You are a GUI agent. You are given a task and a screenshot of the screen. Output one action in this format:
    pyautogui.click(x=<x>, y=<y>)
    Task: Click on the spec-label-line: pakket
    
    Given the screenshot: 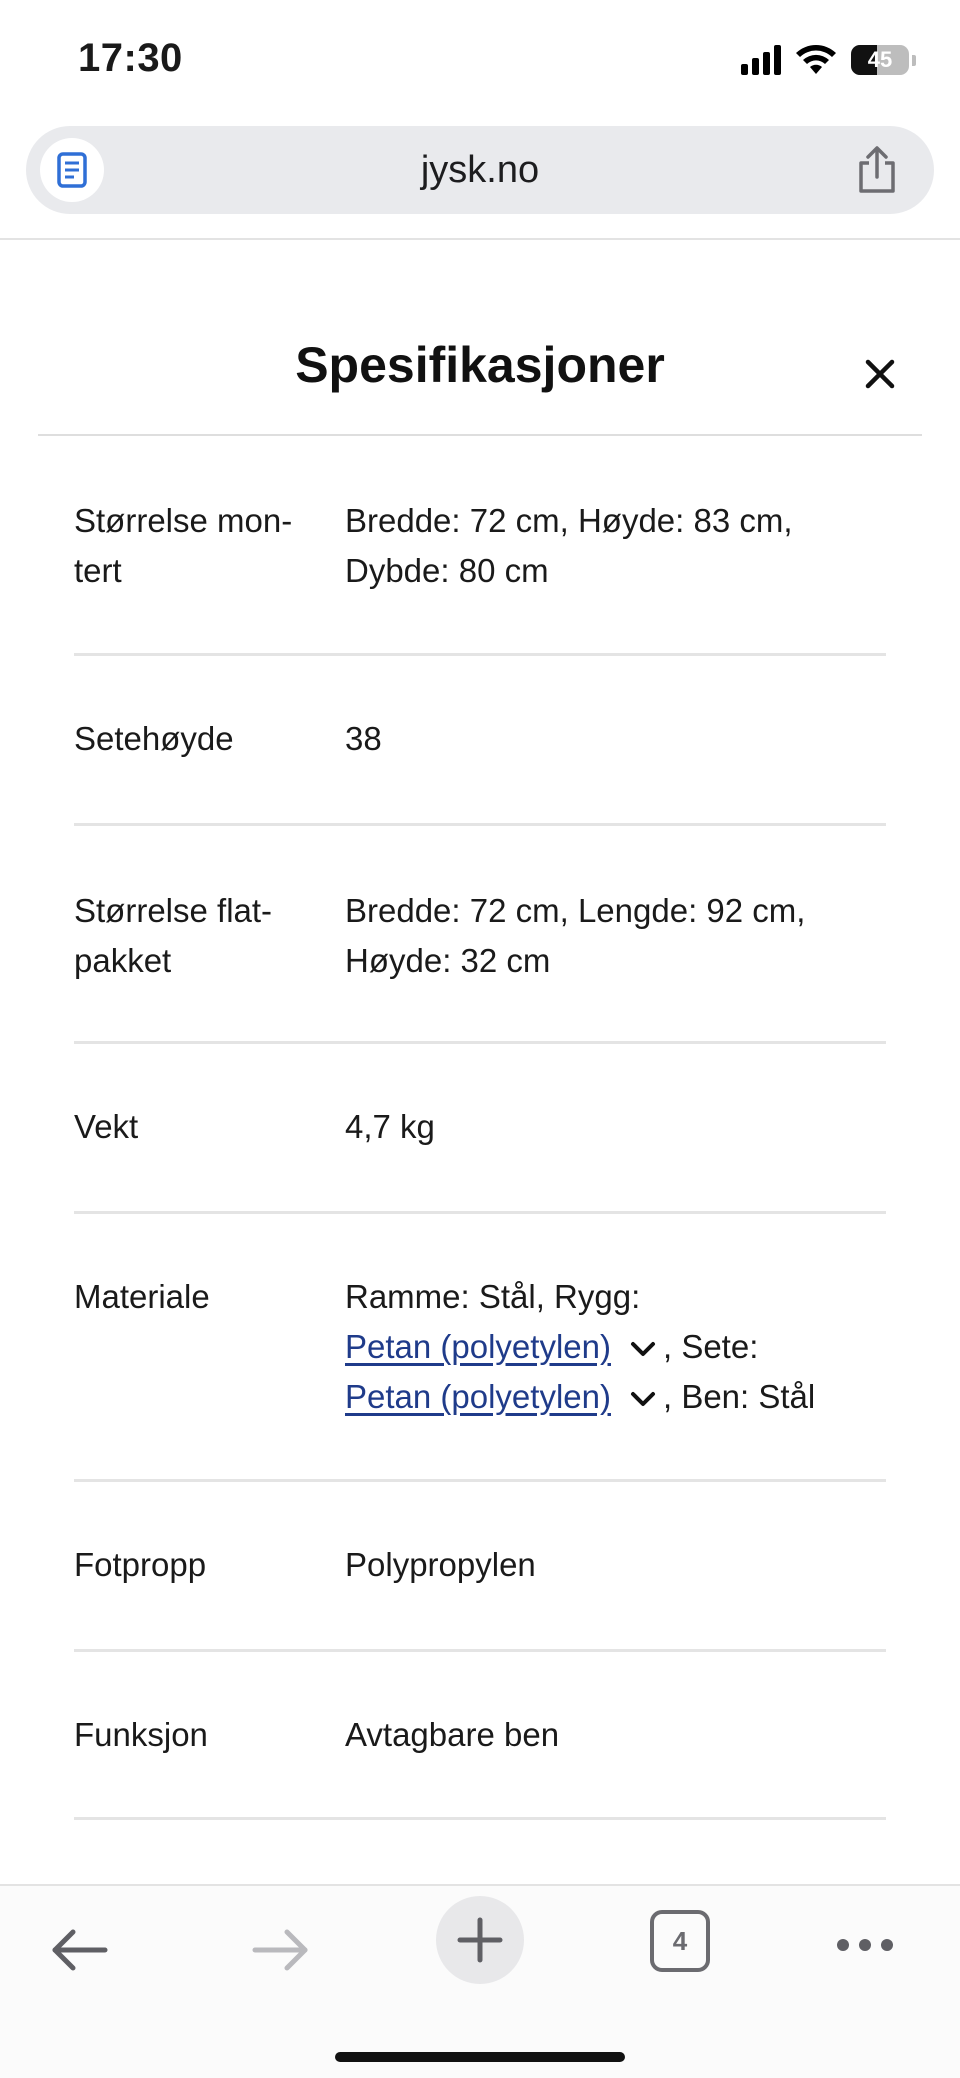 What is the action you would take?
    pyautogui.click(x=123, y=960)
    